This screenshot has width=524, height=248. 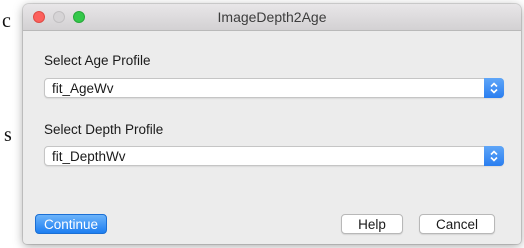 What do you see at coordinates (6, 21) in the screenshot?
I see `background-text-fragment: c` at bounding box center [6, 21].